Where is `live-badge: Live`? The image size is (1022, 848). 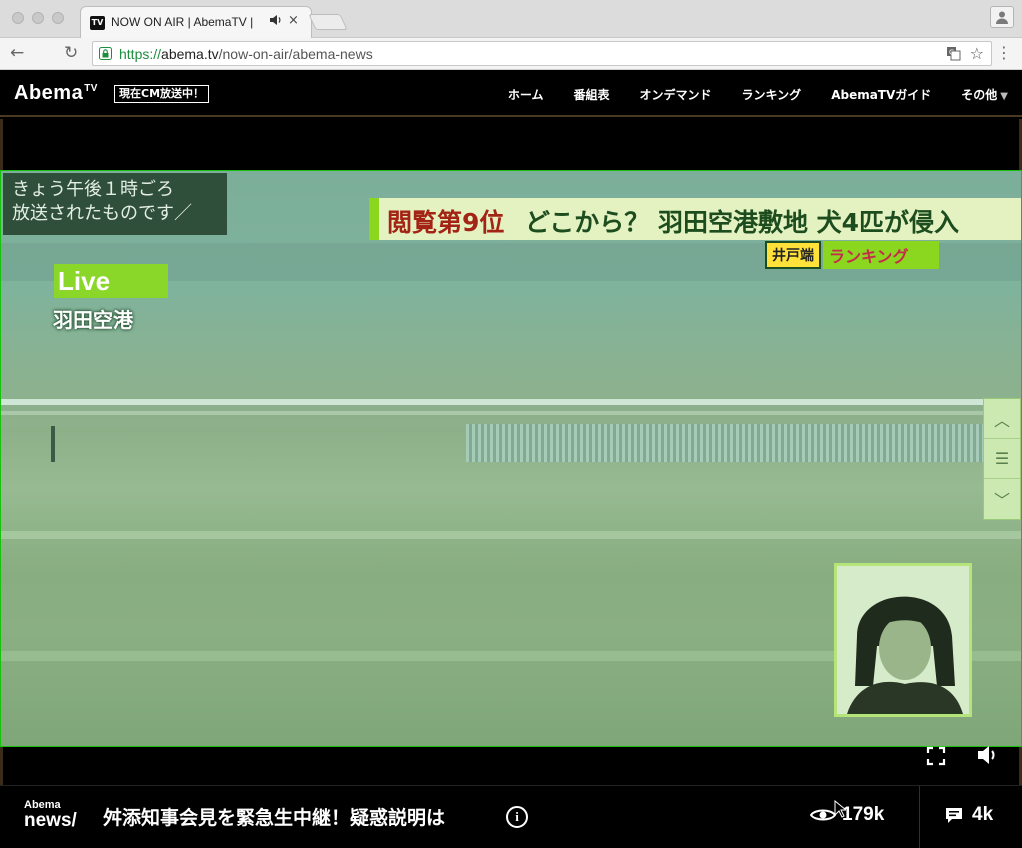 live-badge: Live is located at coordinates (111, 281).